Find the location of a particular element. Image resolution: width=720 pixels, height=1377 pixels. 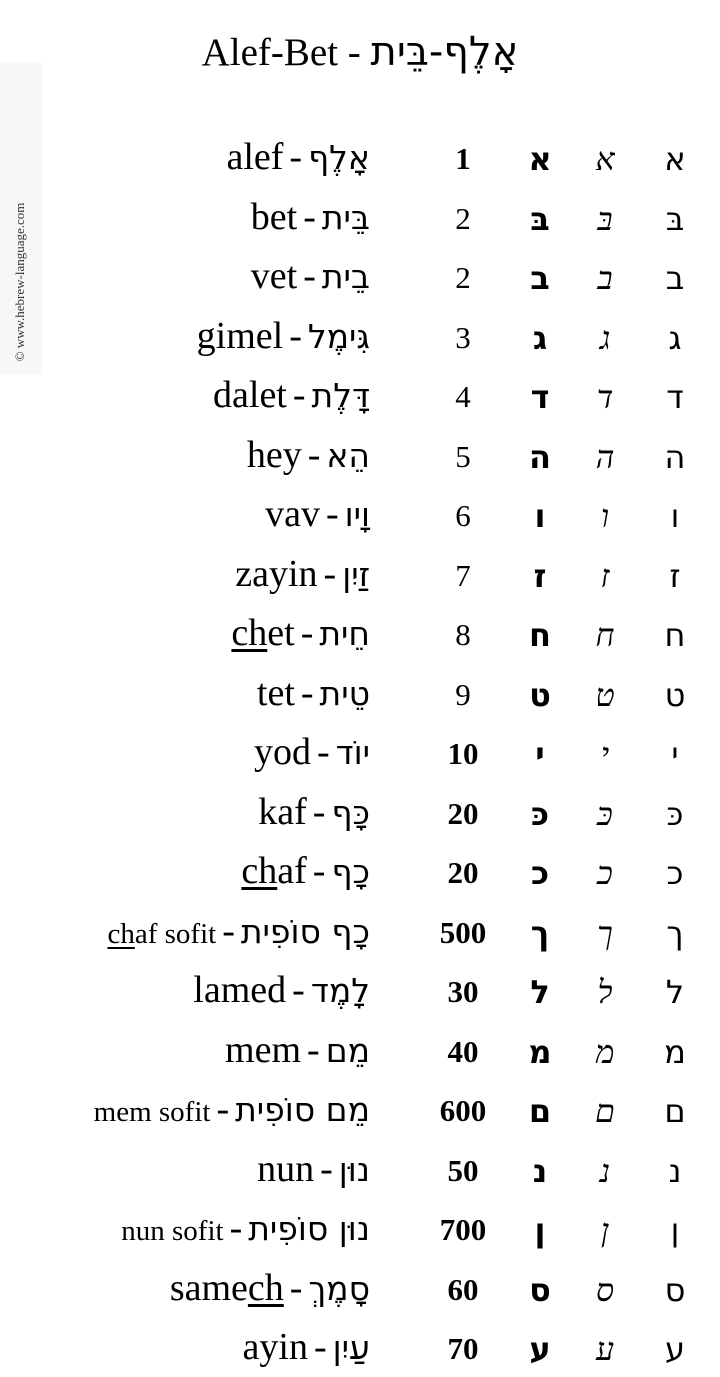

cursive-script-glyph: ו is located at coordinates (605, 516).